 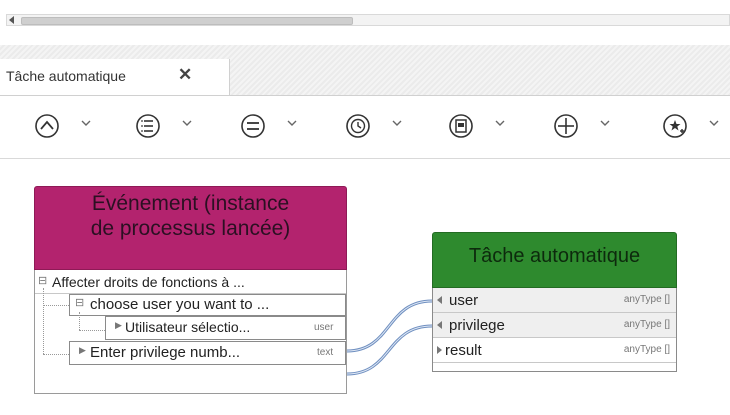 What do you see at coordinates (47, 126) in the screenshot?
I see `circle-caret-up-icon` at bounding box center [47, 126].